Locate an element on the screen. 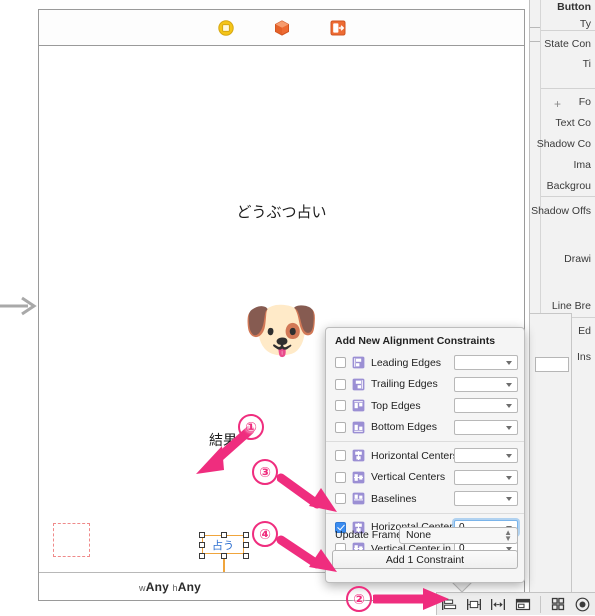 This screenshot has height=616, width=595. row-vertical-centers: Vertical Centers is located at coordinates (425, 478).